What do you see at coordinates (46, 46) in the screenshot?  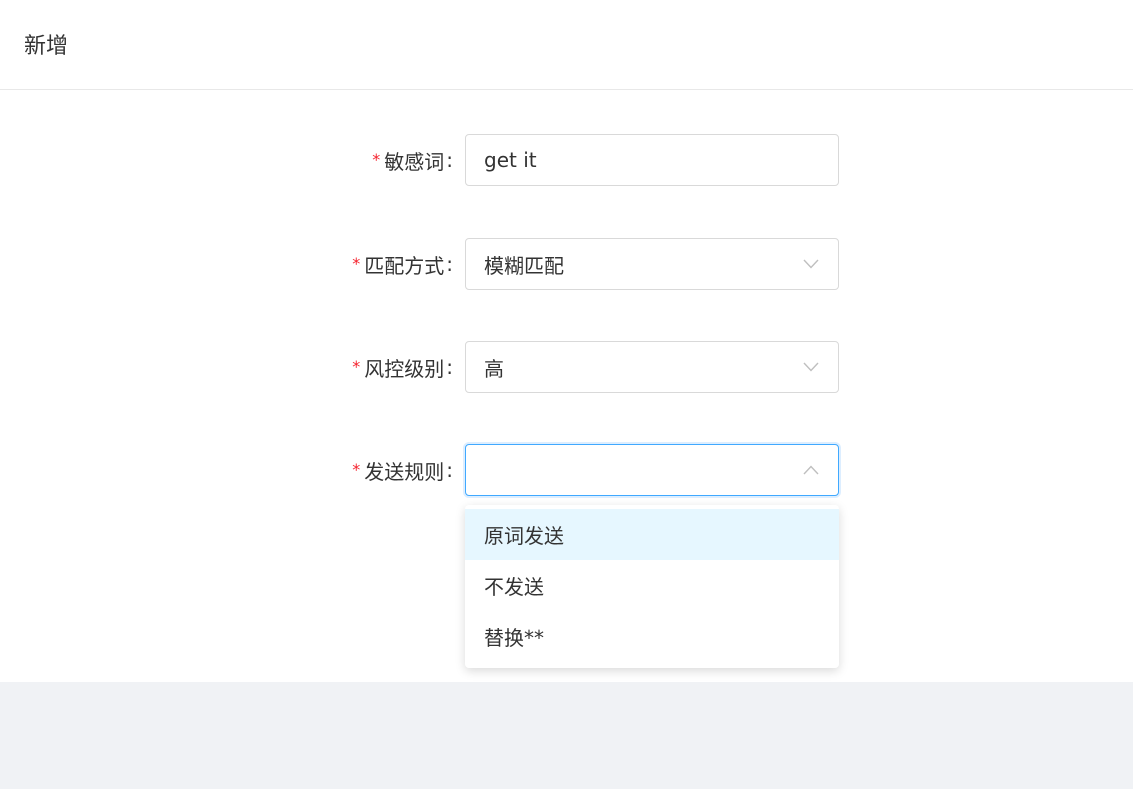 I see `page-title: 新增` at bounding box center [46, 46].